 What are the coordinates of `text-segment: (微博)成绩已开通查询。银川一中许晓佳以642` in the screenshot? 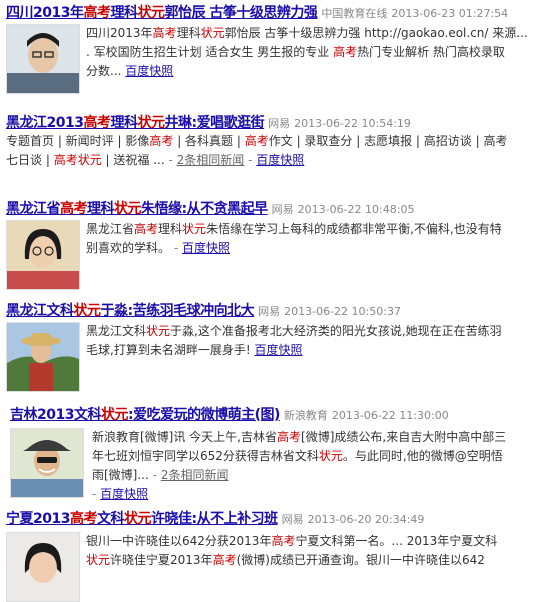 It's located at (360, 560).